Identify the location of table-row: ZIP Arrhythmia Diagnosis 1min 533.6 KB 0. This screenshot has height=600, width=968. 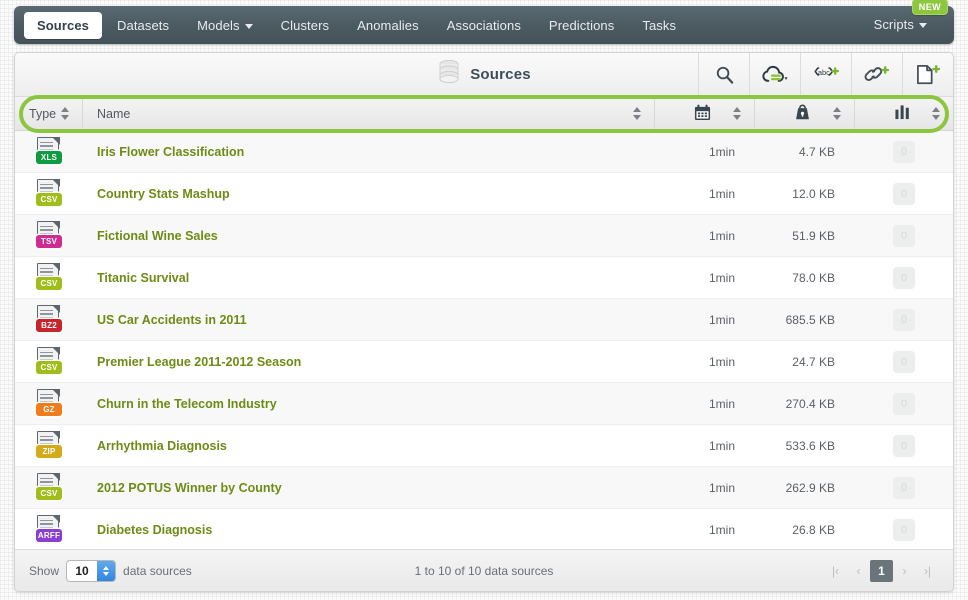
(484, 446).